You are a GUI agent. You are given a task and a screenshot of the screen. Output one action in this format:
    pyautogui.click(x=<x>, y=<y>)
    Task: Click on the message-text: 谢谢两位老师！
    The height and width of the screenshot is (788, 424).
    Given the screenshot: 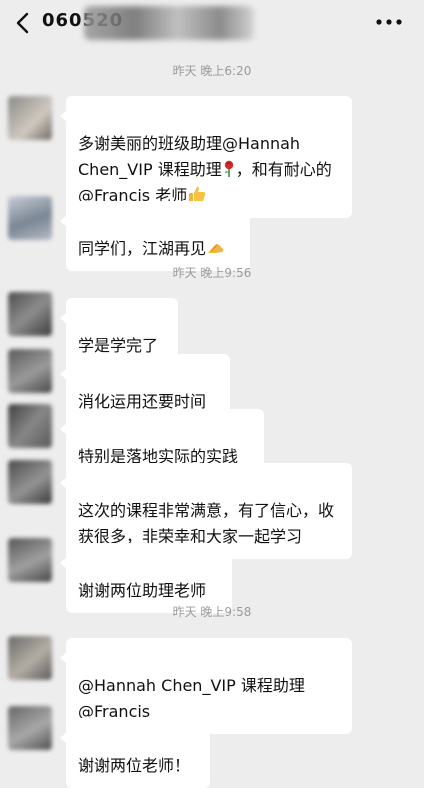 What is the action you would take?
    pyautogui.click(x=134, y=765)
    